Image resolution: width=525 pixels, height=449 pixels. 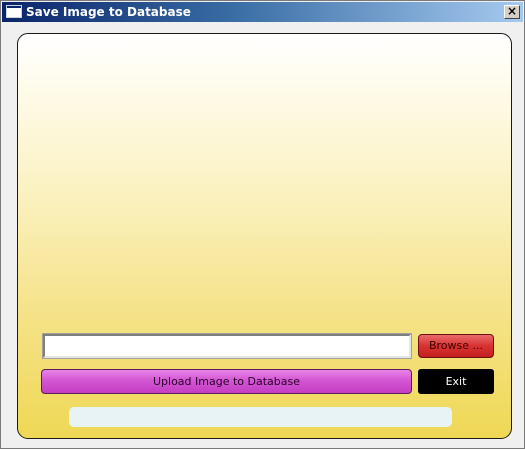 I want to click on title-bar: Save Image to Database ×, so click(x=262, y=12).